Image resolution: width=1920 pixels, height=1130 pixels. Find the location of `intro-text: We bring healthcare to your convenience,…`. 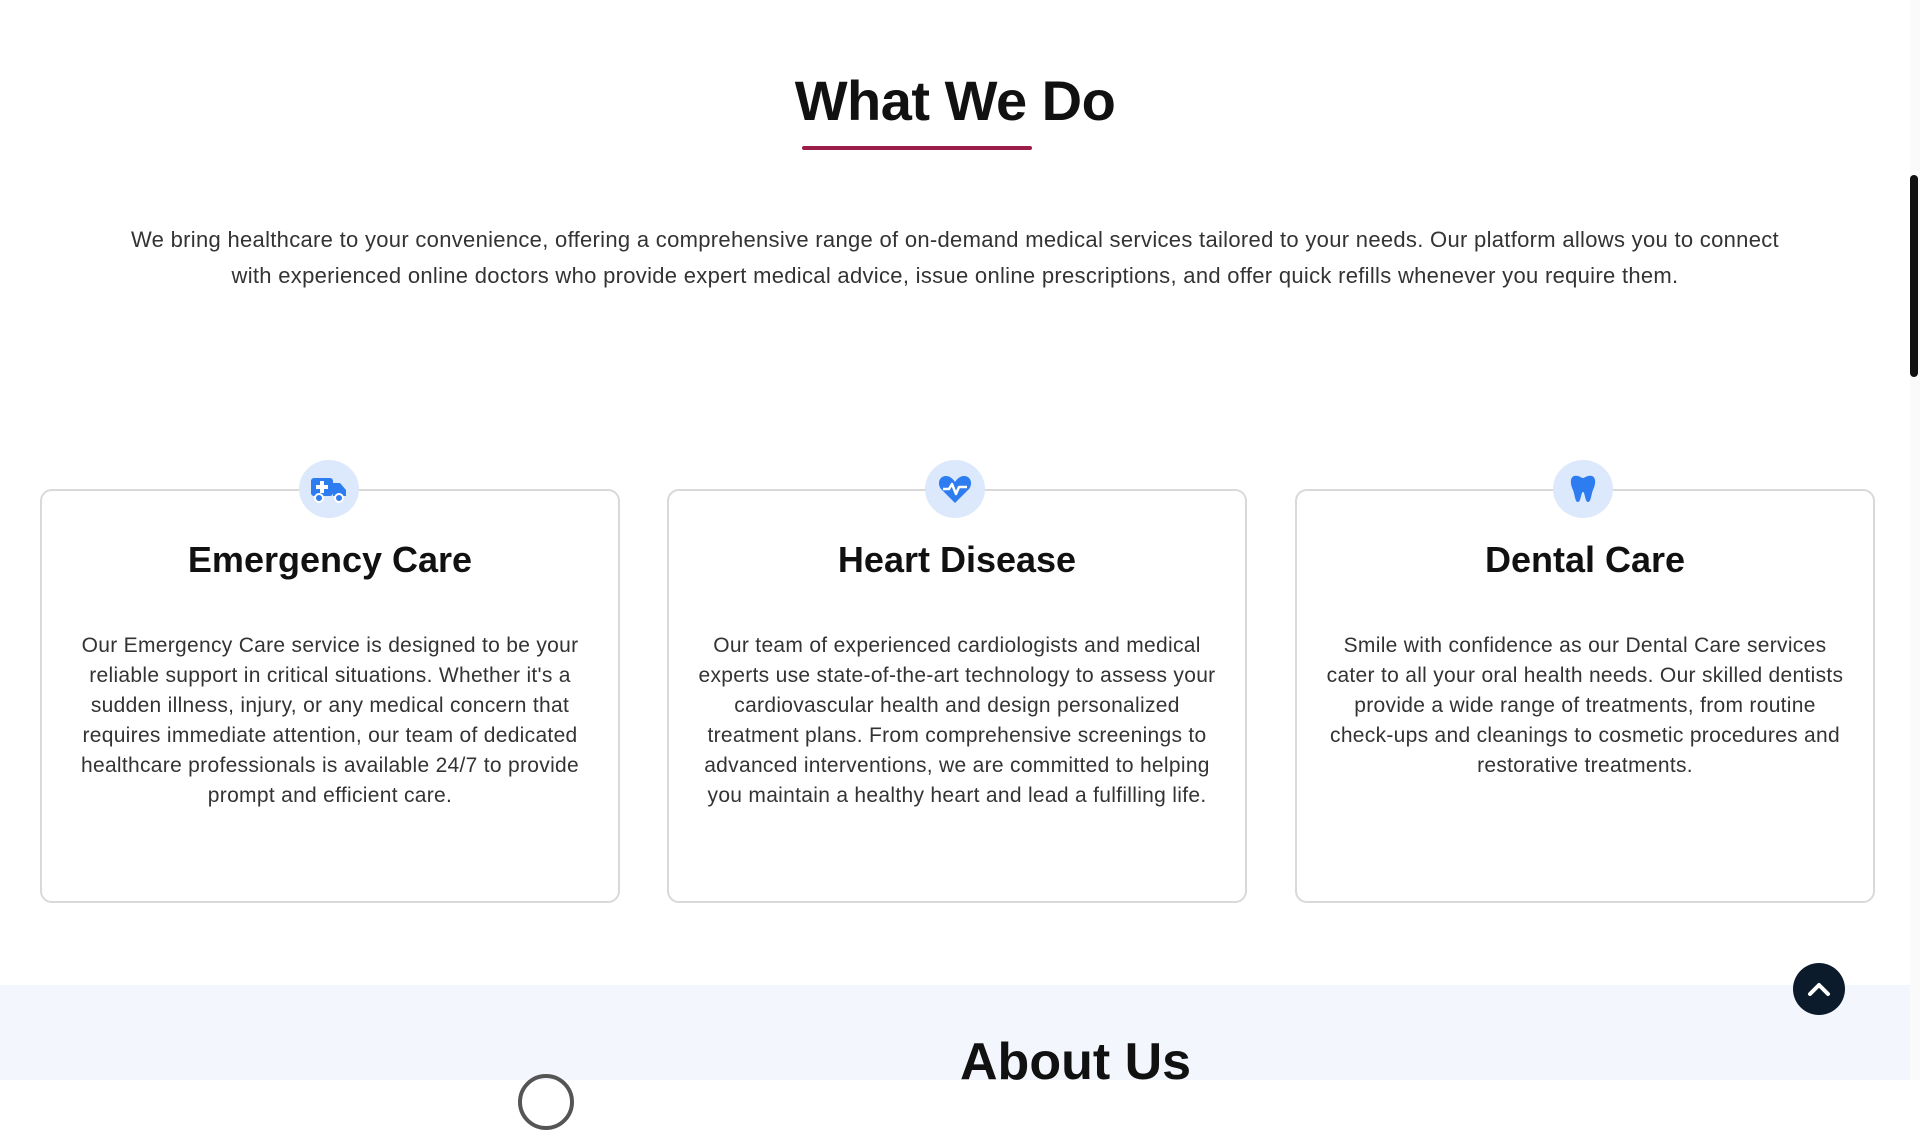

intro-text: We bring healthcare to your convenience,… is located at coordinates (955, 257).